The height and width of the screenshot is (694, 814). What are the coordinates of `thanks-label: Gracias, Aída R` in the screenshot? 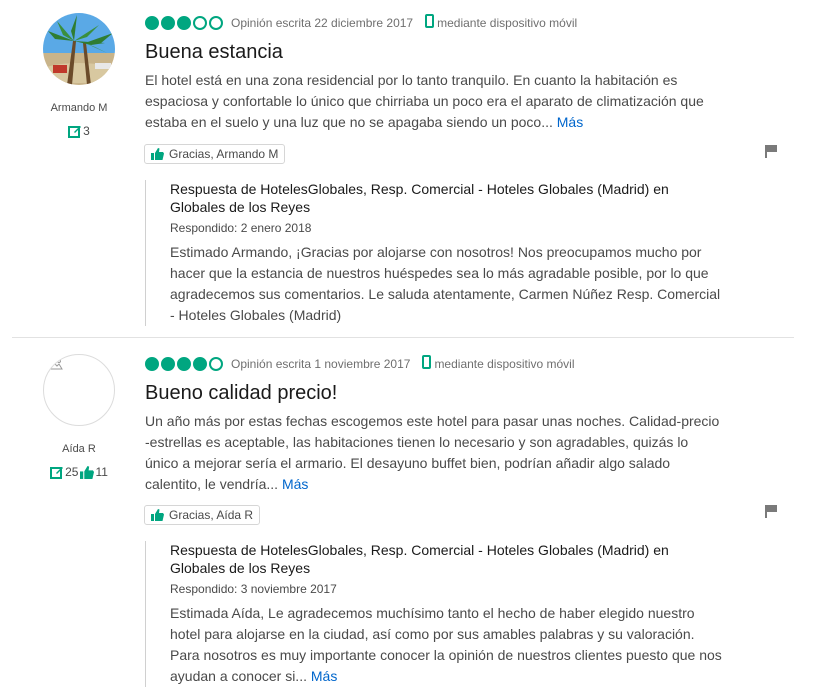 It's located at (211, 515).